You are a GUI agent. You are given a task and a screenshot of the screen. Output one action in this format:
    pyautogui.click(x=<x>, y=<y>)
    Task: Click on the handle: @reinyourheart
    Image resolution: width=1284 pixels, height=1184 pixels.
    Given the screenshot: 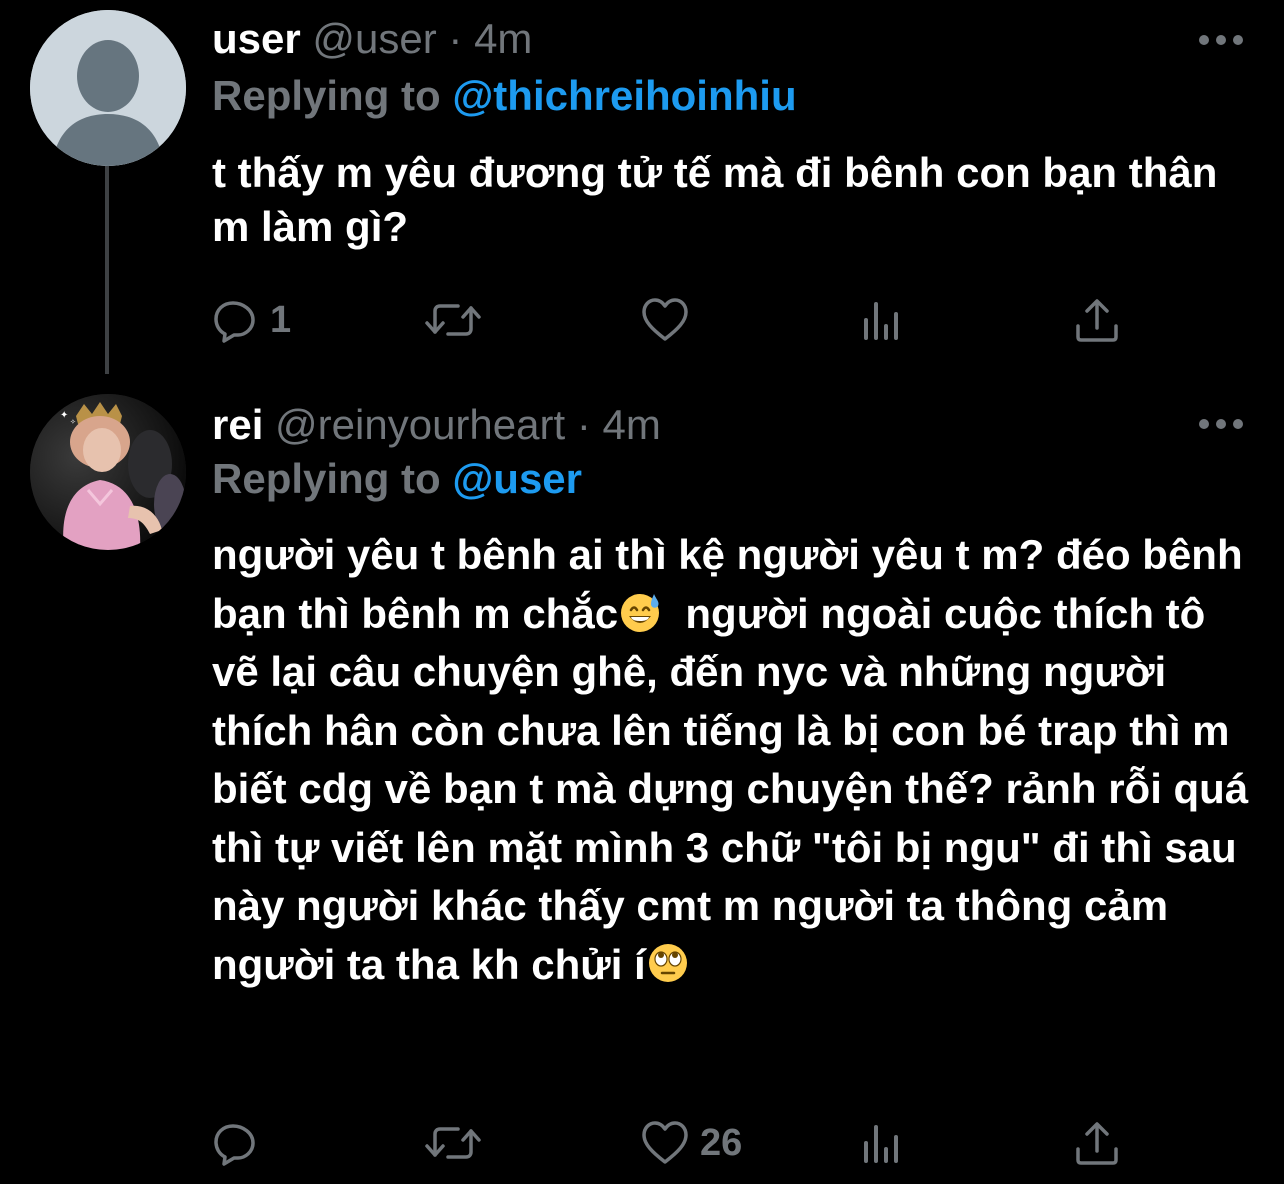 What is the action you would take?
    pyautogui.click(x=420, y=424)
    